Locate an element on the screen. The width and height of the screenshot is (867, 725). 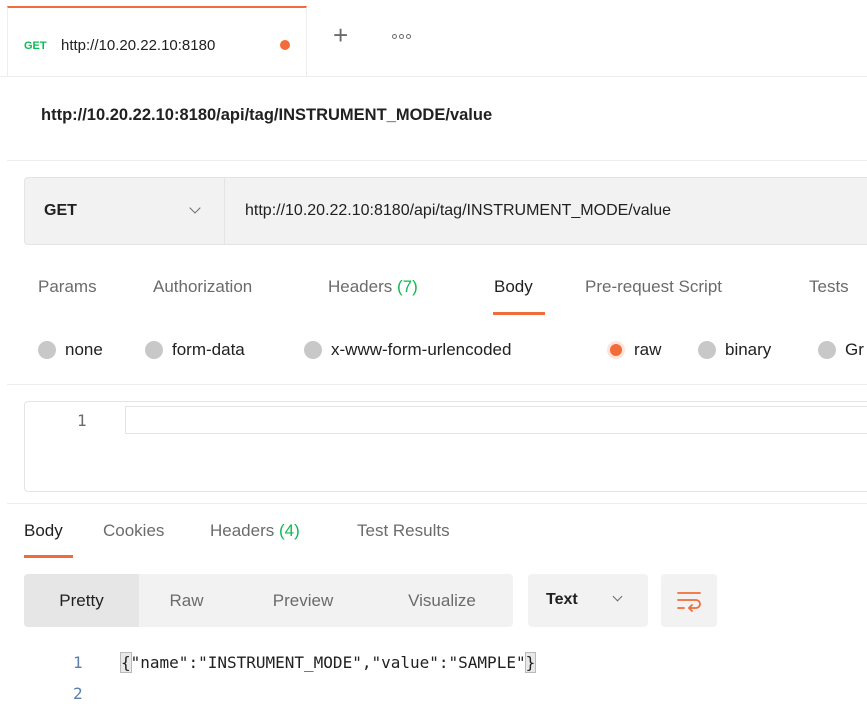
line-number: 1 is located at coordinates (82, 420).